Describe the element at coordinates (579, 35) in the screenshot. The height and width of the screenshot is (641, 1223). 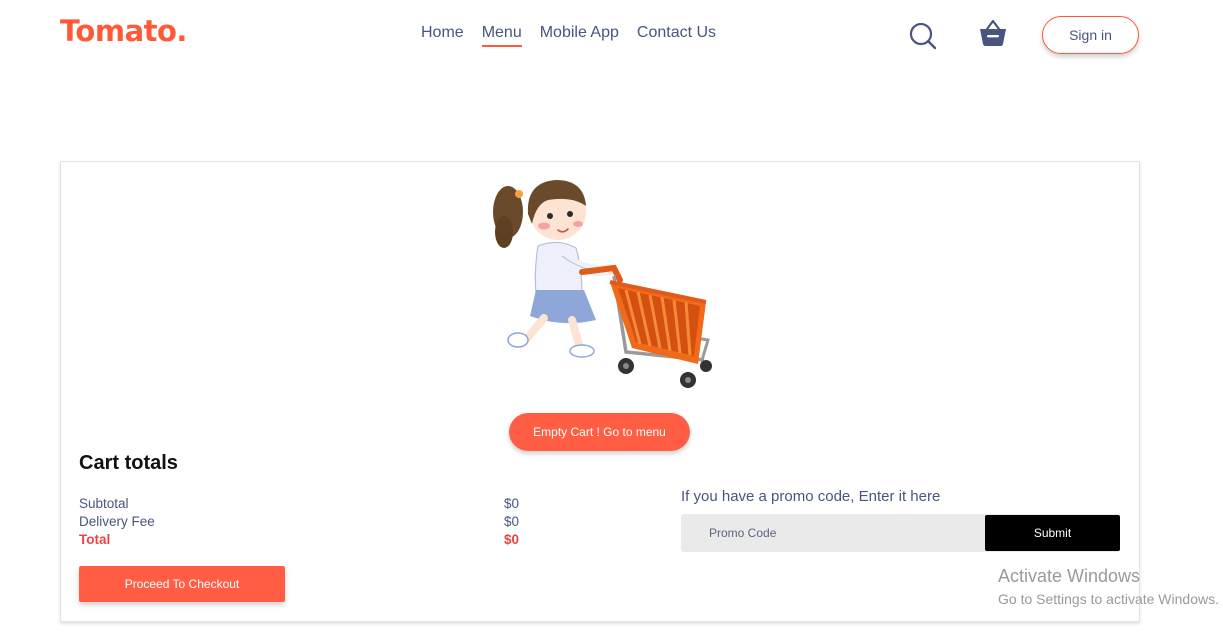
I see `nav-link-mobile-app: Mobile App` at that location.